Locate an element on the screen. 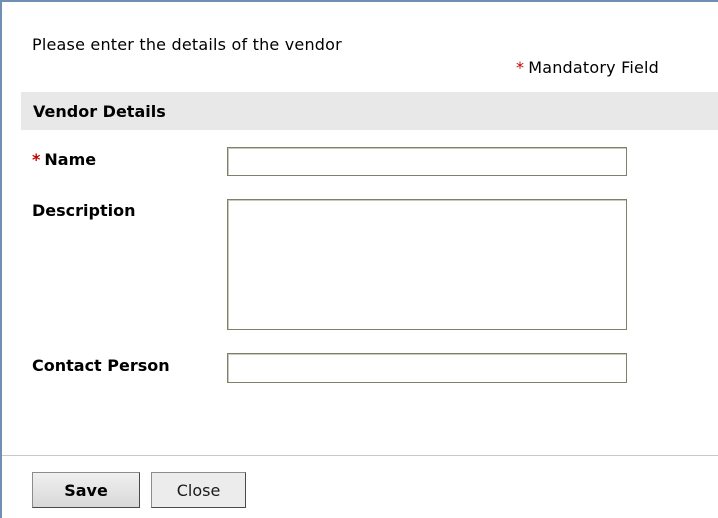 This screenshot has width=718, height=518. mandatory-field-label: Mandatory Field is located at coordinates (594, 67).